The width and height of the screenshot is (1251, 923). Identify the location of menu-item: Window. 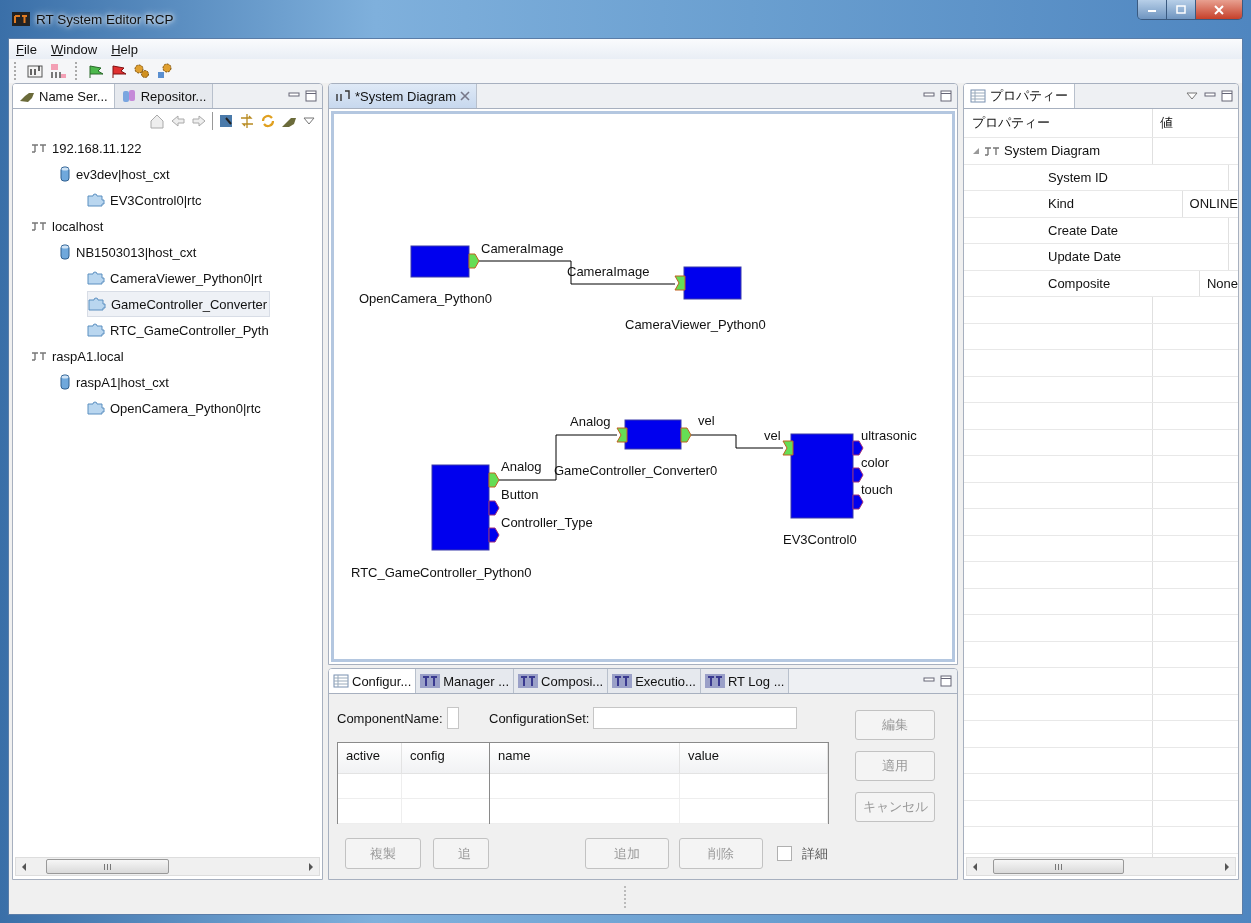
(74, 49).